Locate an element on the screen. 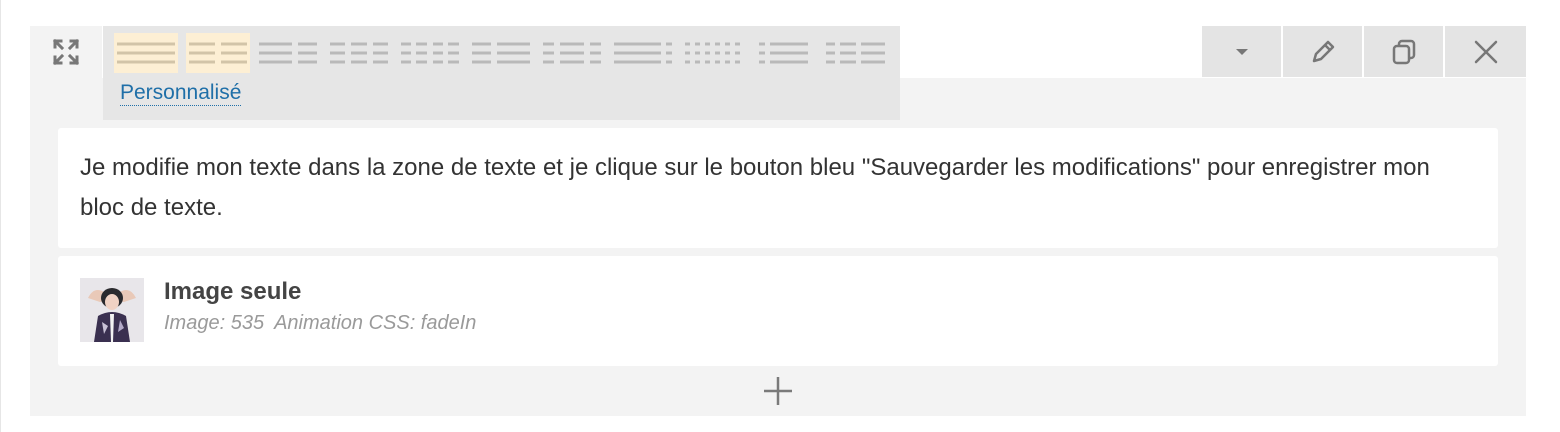 This screenshot has width=1560, height=432. widget-meta: Image: 535 Animation CSS: fadeIn is located at coordinates (320, 323).